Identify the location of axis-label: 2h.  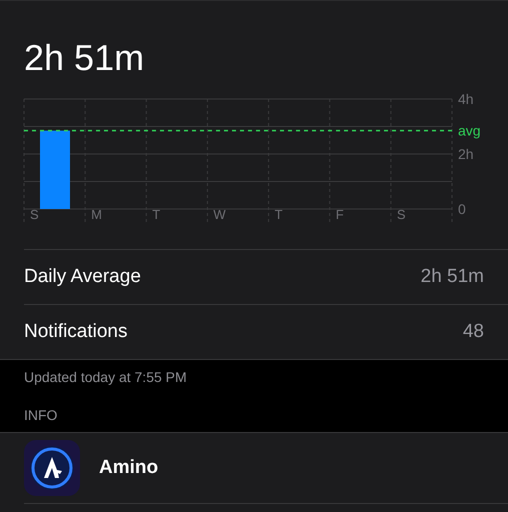
(466, 154).